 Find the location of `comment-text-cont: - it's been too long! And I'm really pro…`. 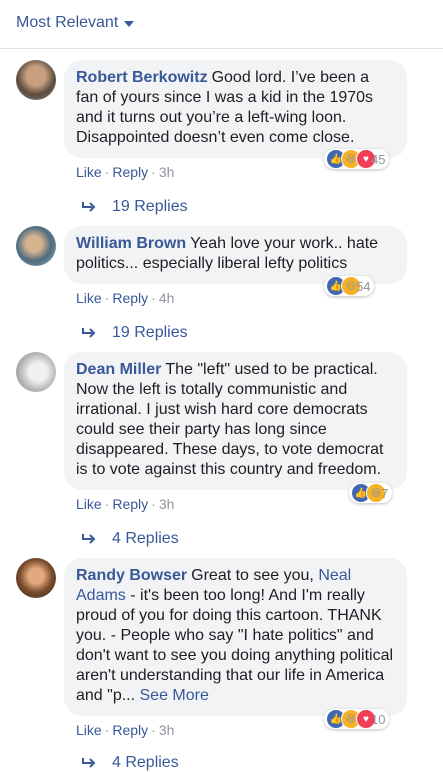

comment-text-cont: - it's been too long! And I'm really pro… is located at coordinates (235, 645).